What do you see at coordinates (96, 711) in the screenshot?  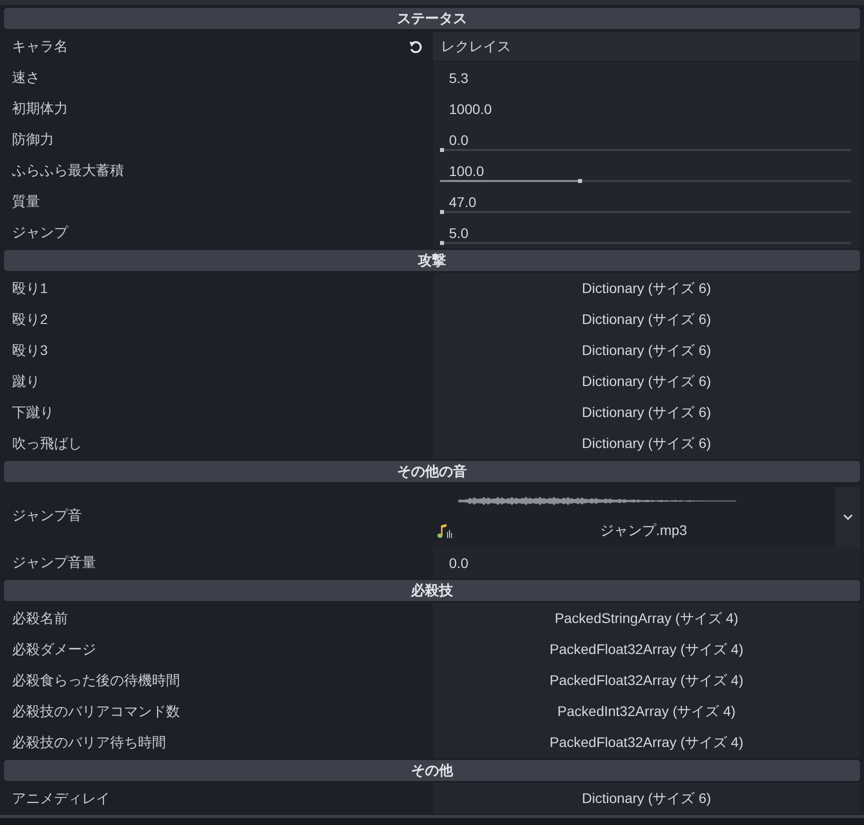 I see `property-label: 必殺技のバリアコマンド数` at bounding box center [96, 711].